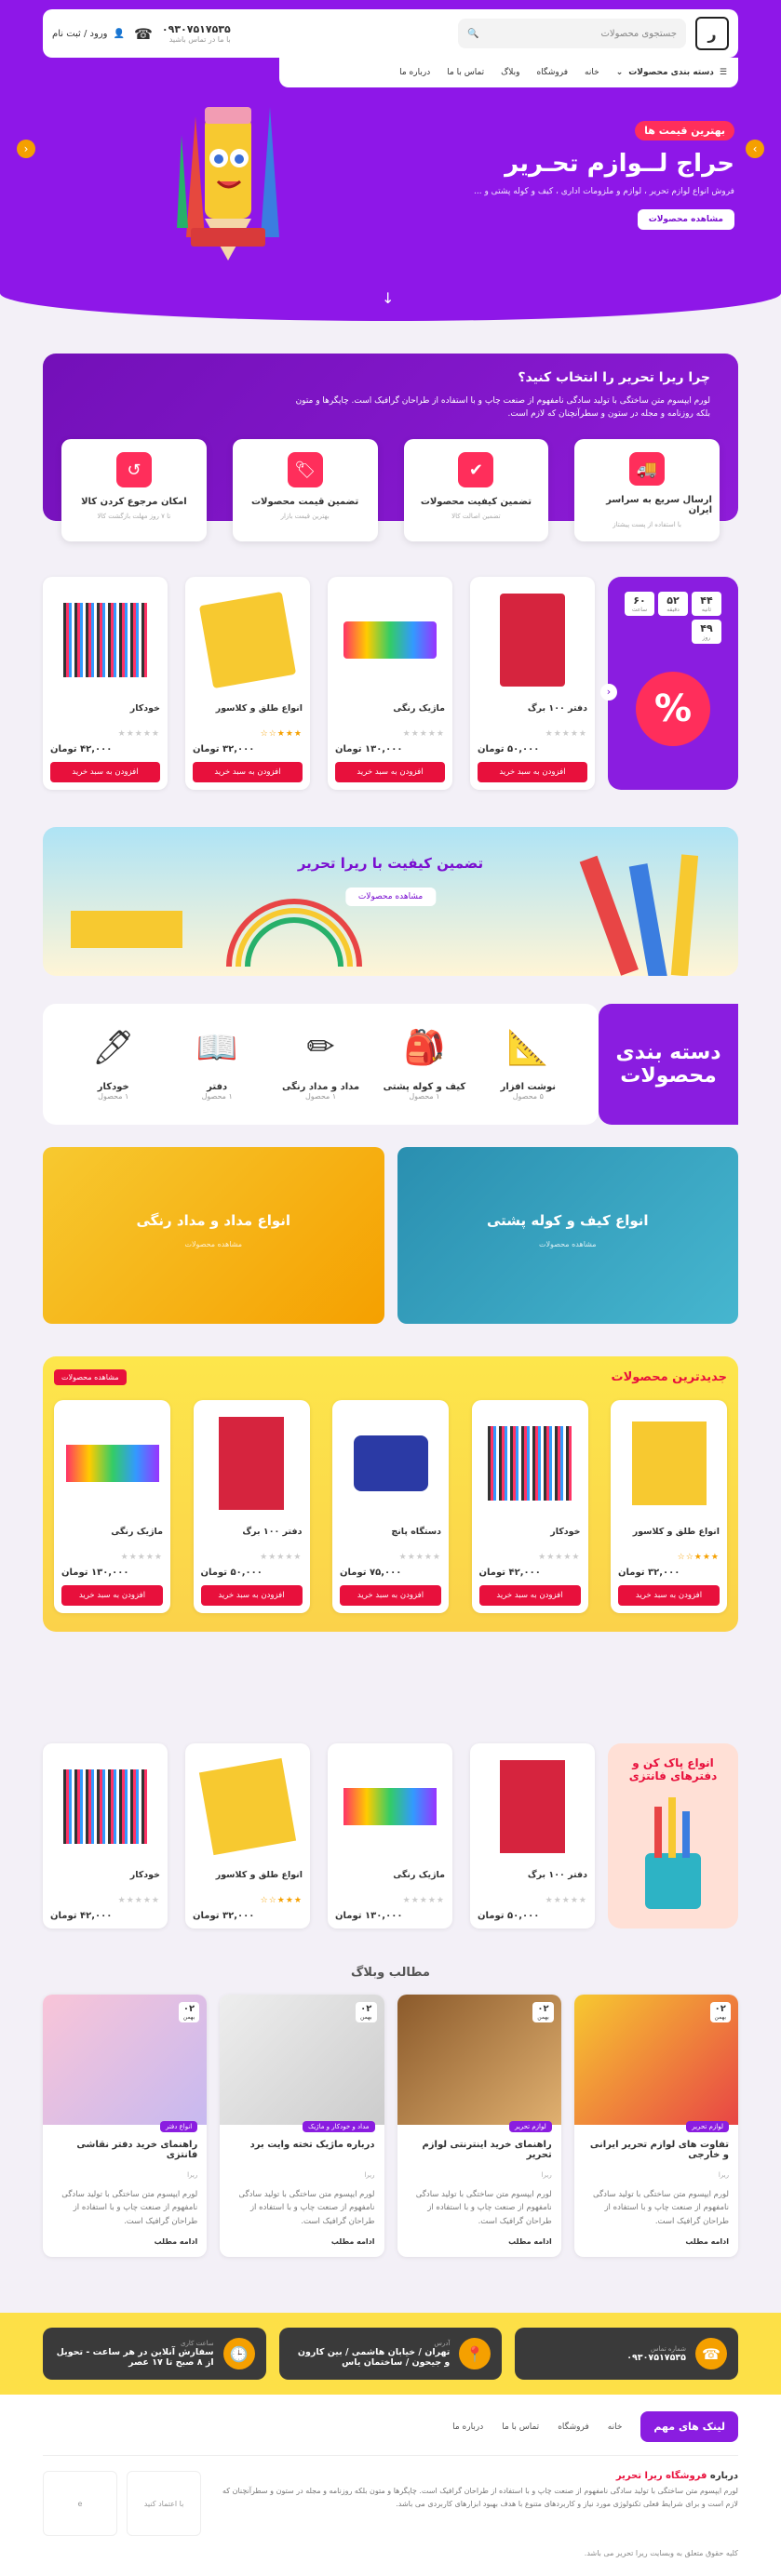  Describe the element at coordinates (80, 2504) in the screenshot. I see `enamad-seal-image: e` at that location.